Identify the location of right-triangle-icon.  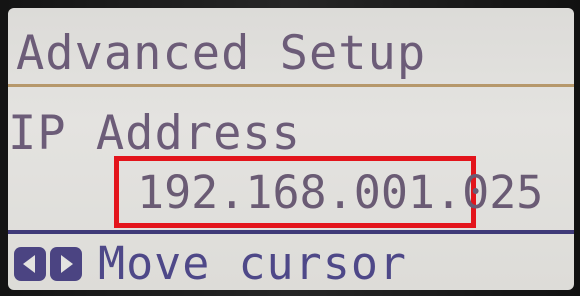
(67, 264).